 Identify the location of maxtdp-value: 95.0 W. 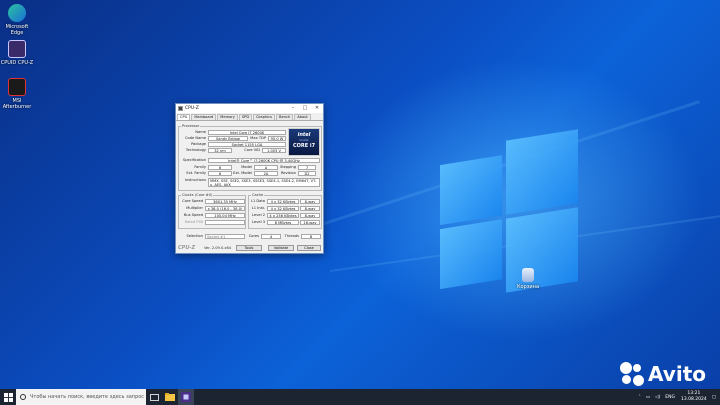
(277, 138).